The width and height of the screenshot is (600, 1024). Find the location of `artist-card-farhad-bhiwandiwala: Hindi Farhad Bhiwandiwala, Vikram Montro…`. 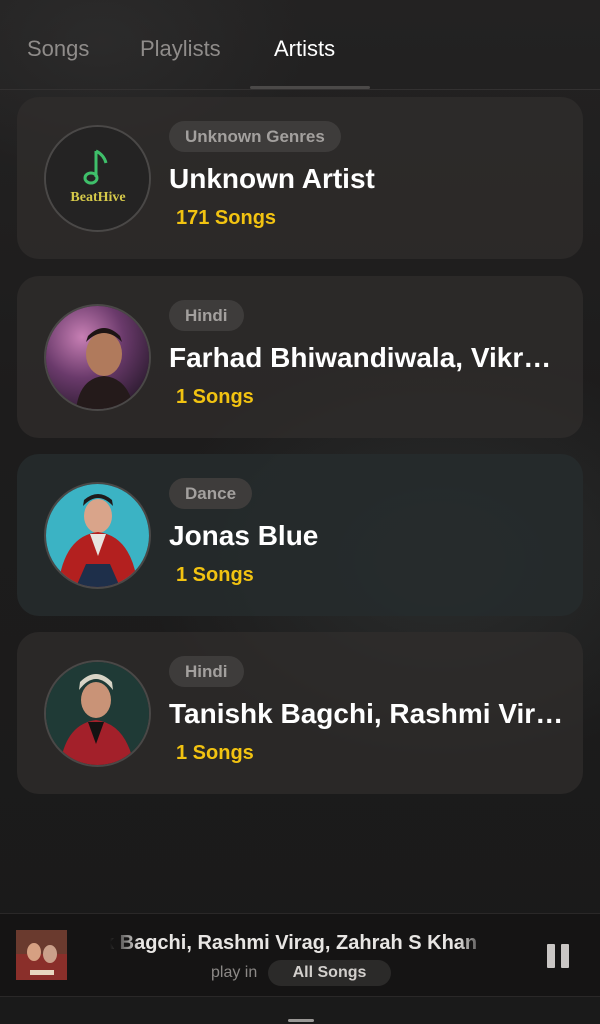

artist-card-farhad-bhiwandiwala: Hindi Farhad Bhiwandiwala, Vikram Montro… is located at coordinates (300, 357).